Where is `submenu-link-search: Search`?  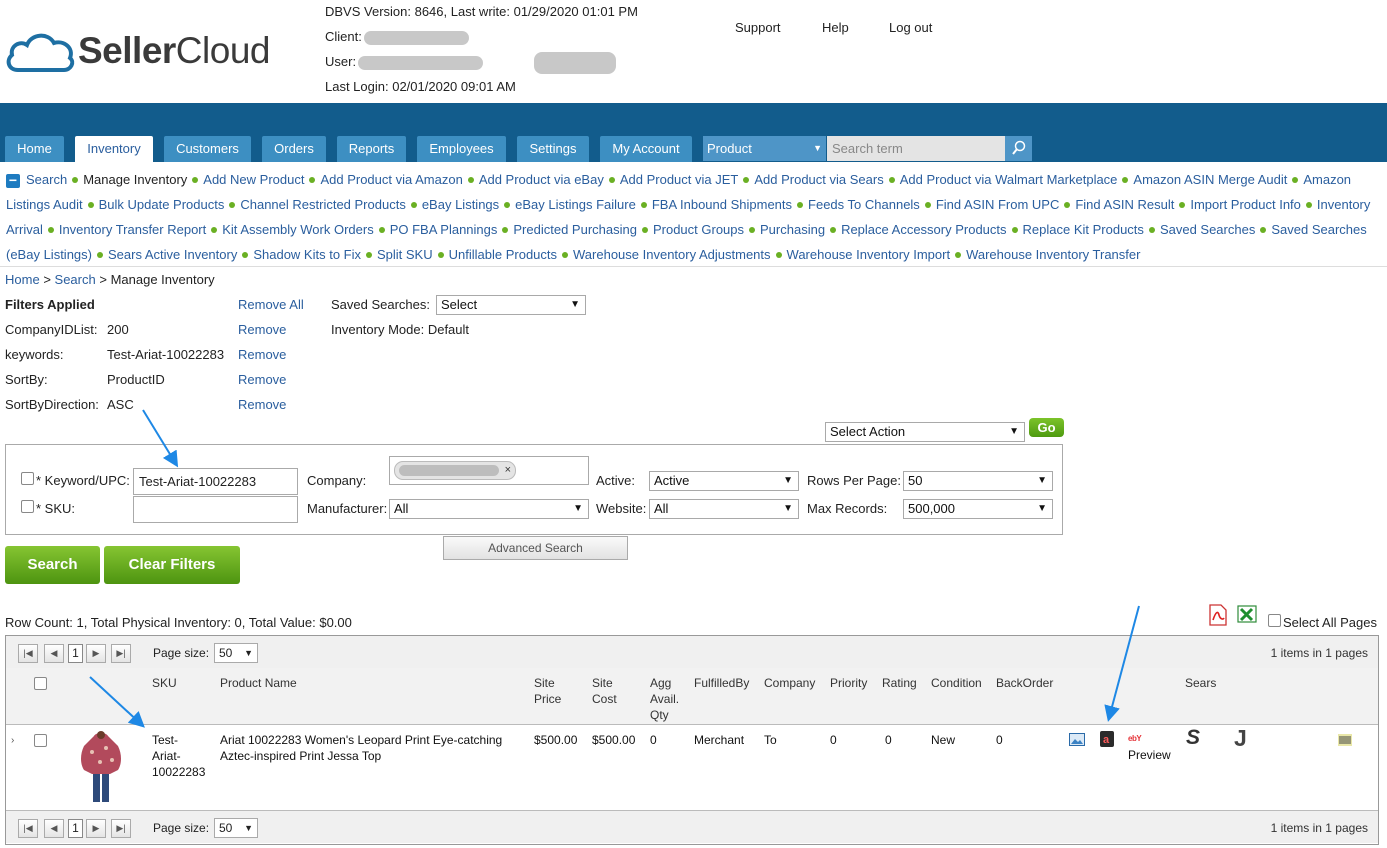
submenu-link-search: Search is located at coordinates (46, 179).